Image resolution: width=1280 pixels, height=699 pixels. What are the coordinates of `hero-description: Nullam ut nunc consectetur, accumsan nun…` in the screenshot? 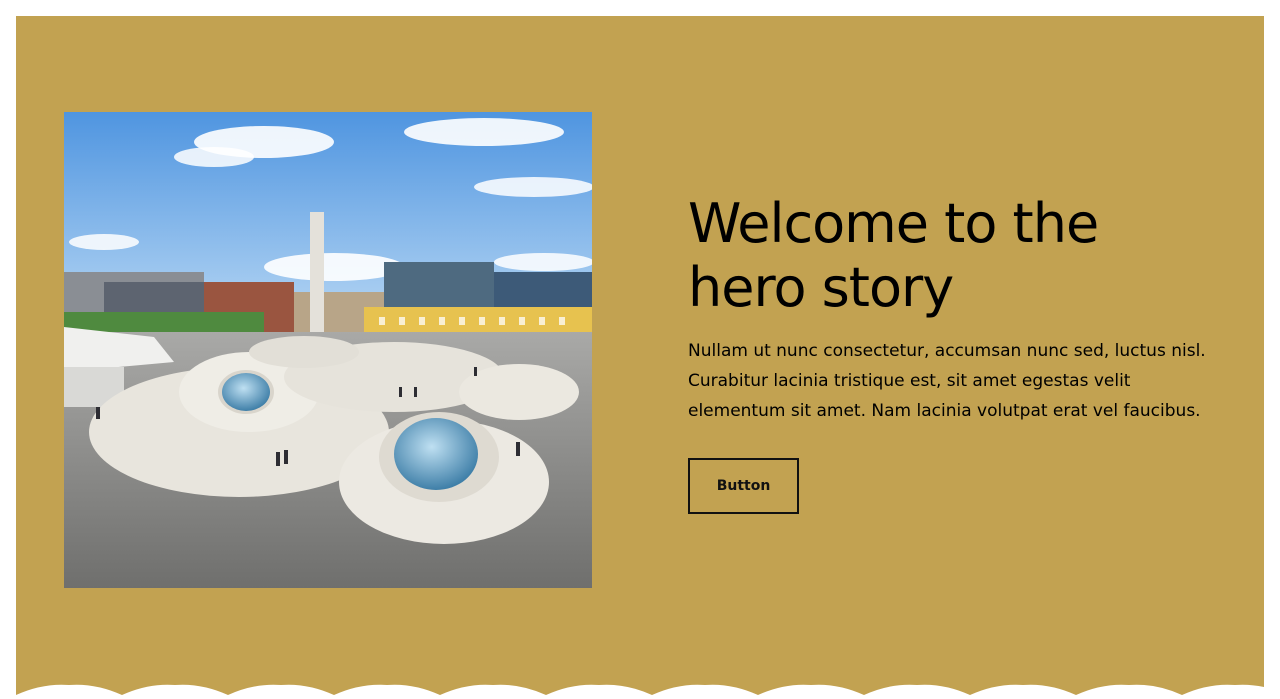 It's located at (947, 381).